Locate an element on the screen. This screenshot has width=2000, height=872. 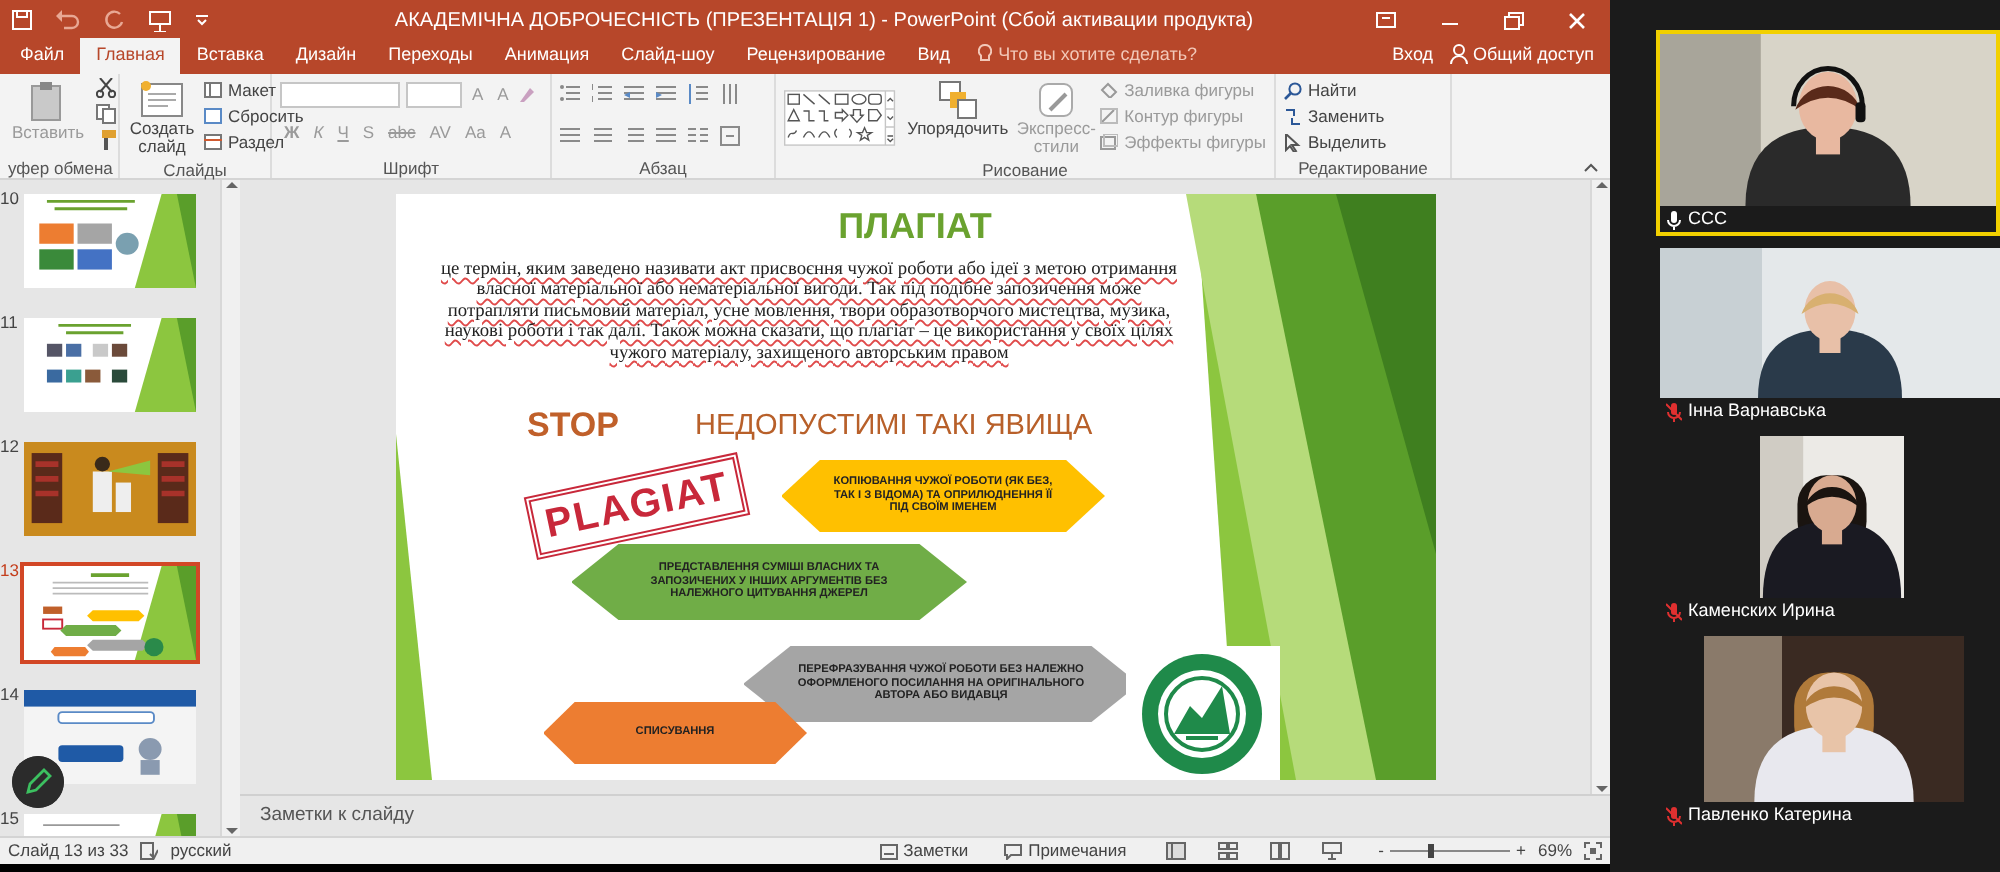
reset-icon is located at coordinates (213, 116).